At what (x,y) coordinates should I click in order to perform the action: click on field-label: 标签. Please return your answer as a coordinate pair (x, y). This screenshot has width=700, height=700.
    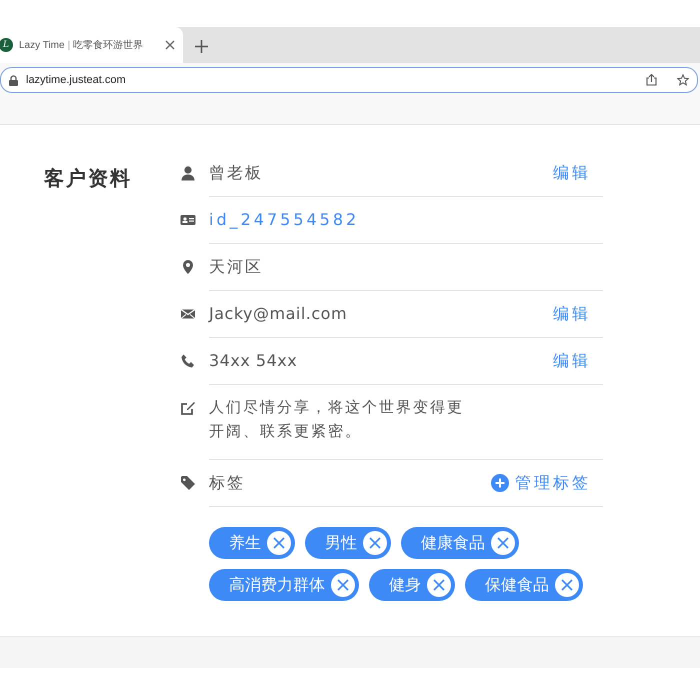
    Looking at the image, I should click on (227, 483).